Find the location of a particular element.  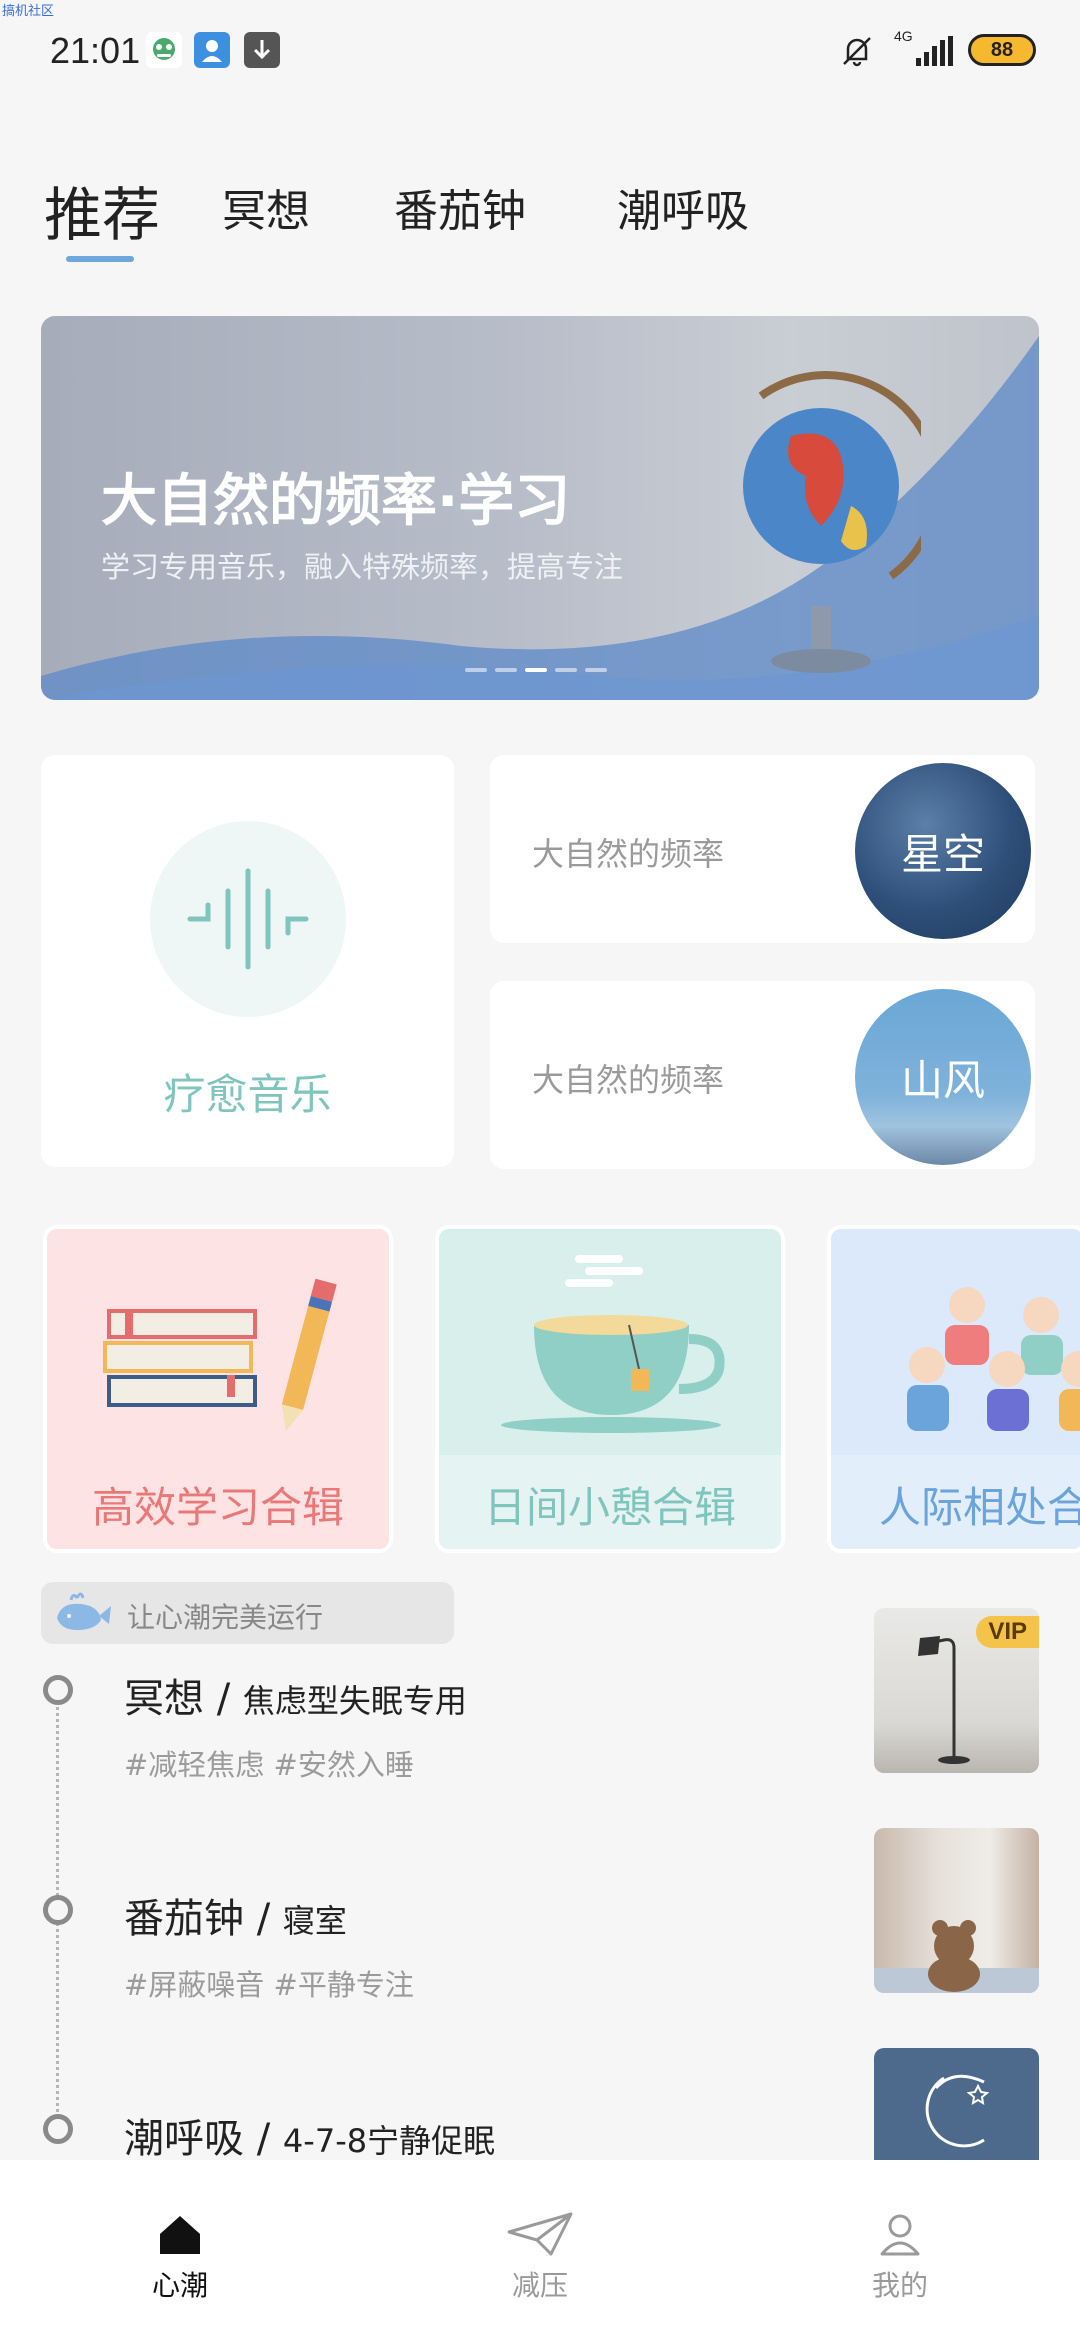

collection-card-study: 高效学习合辑 is located at coordinates (218, 1389).